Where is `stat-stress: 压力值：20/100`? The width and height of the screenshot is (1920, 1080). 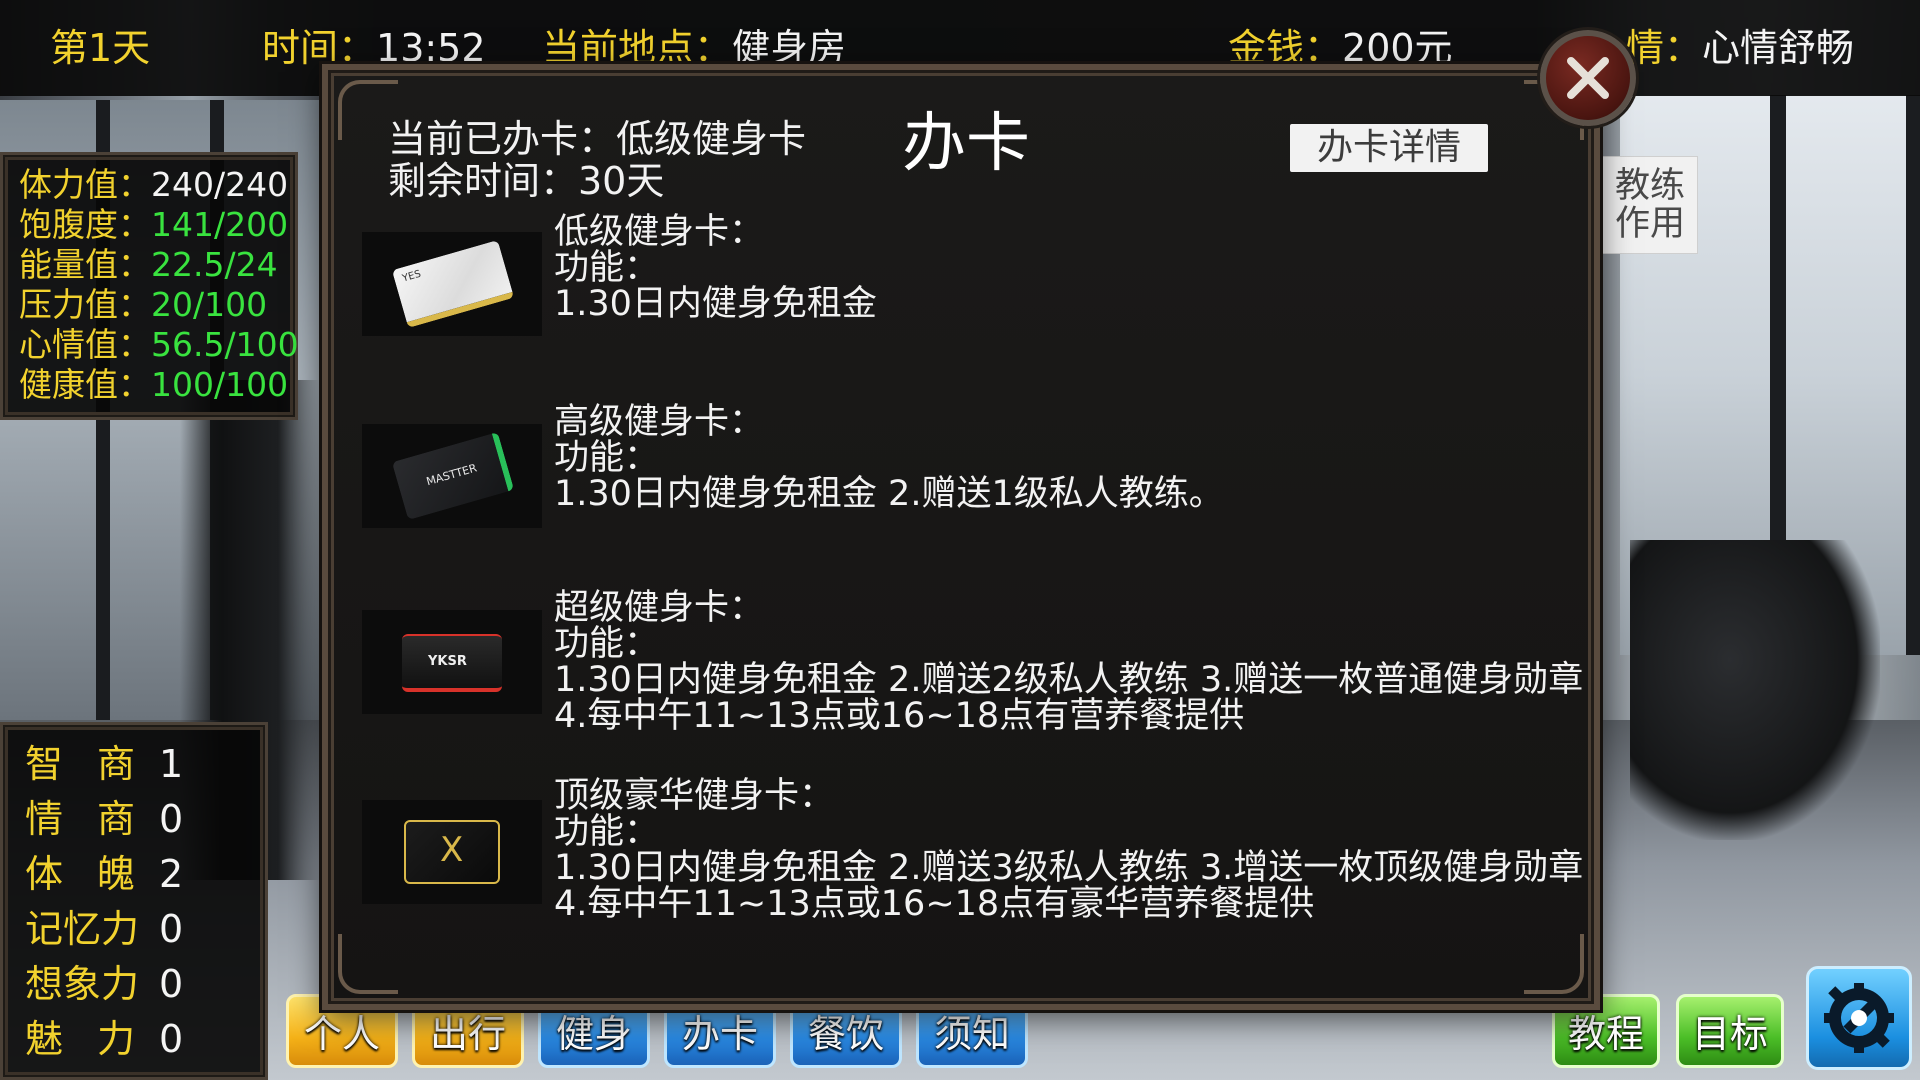
stat-stress: 压力值：20/100 is located at coordinates (157, 305).